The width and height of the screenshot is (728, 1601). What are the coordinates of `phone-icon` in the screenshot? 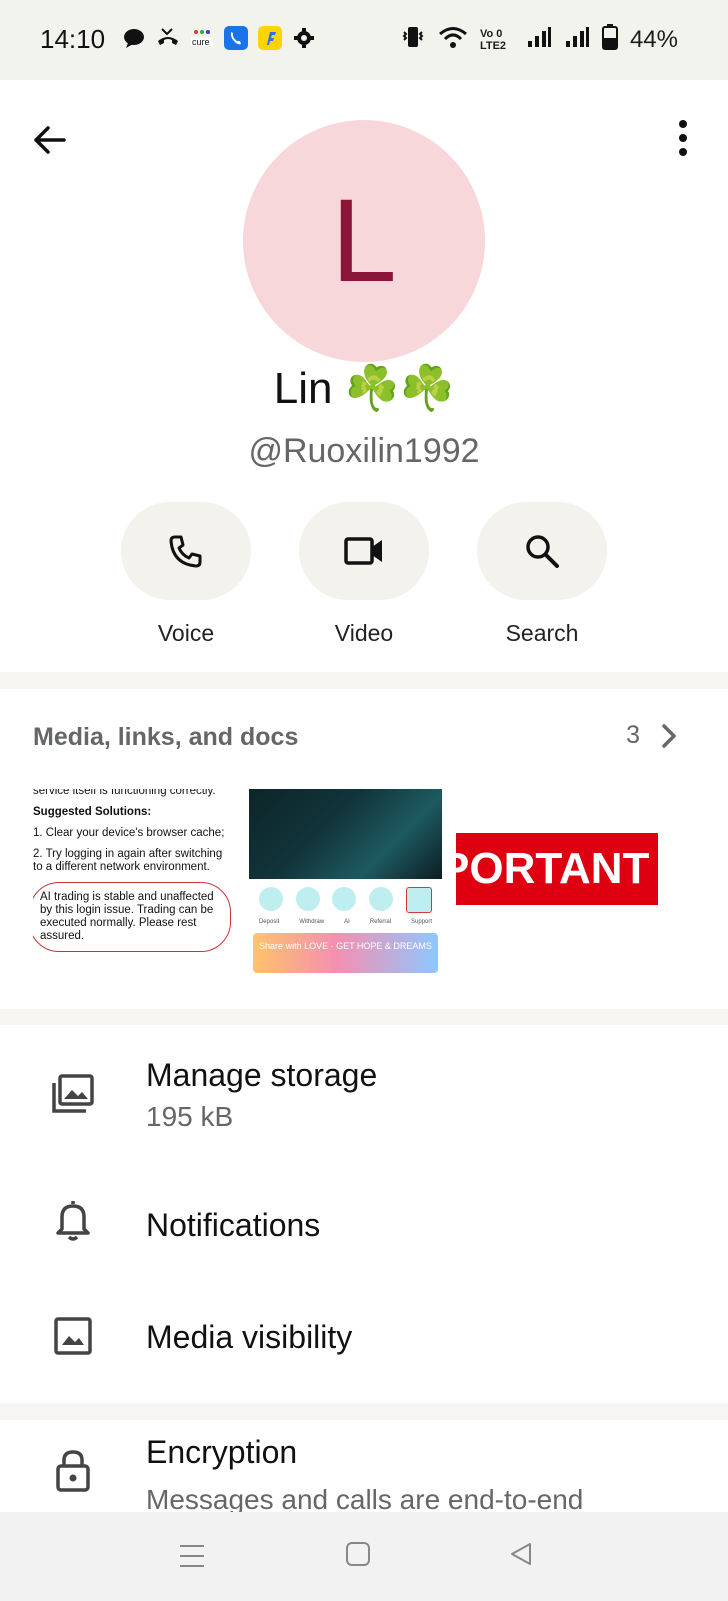 It's located at (185, 551).